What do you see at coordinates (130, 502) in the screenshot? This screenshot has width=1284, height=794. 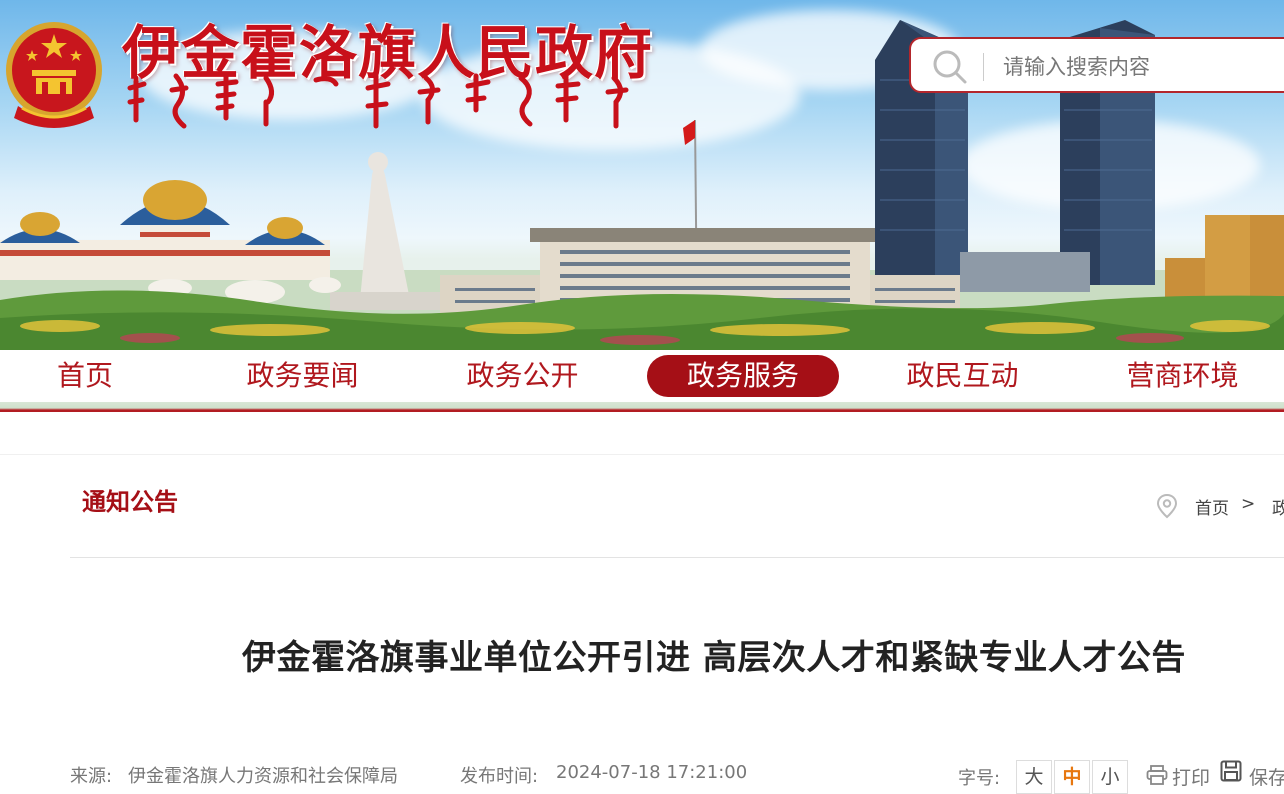 I see `section-title: 通知公告` at bounding box center [130, 502].